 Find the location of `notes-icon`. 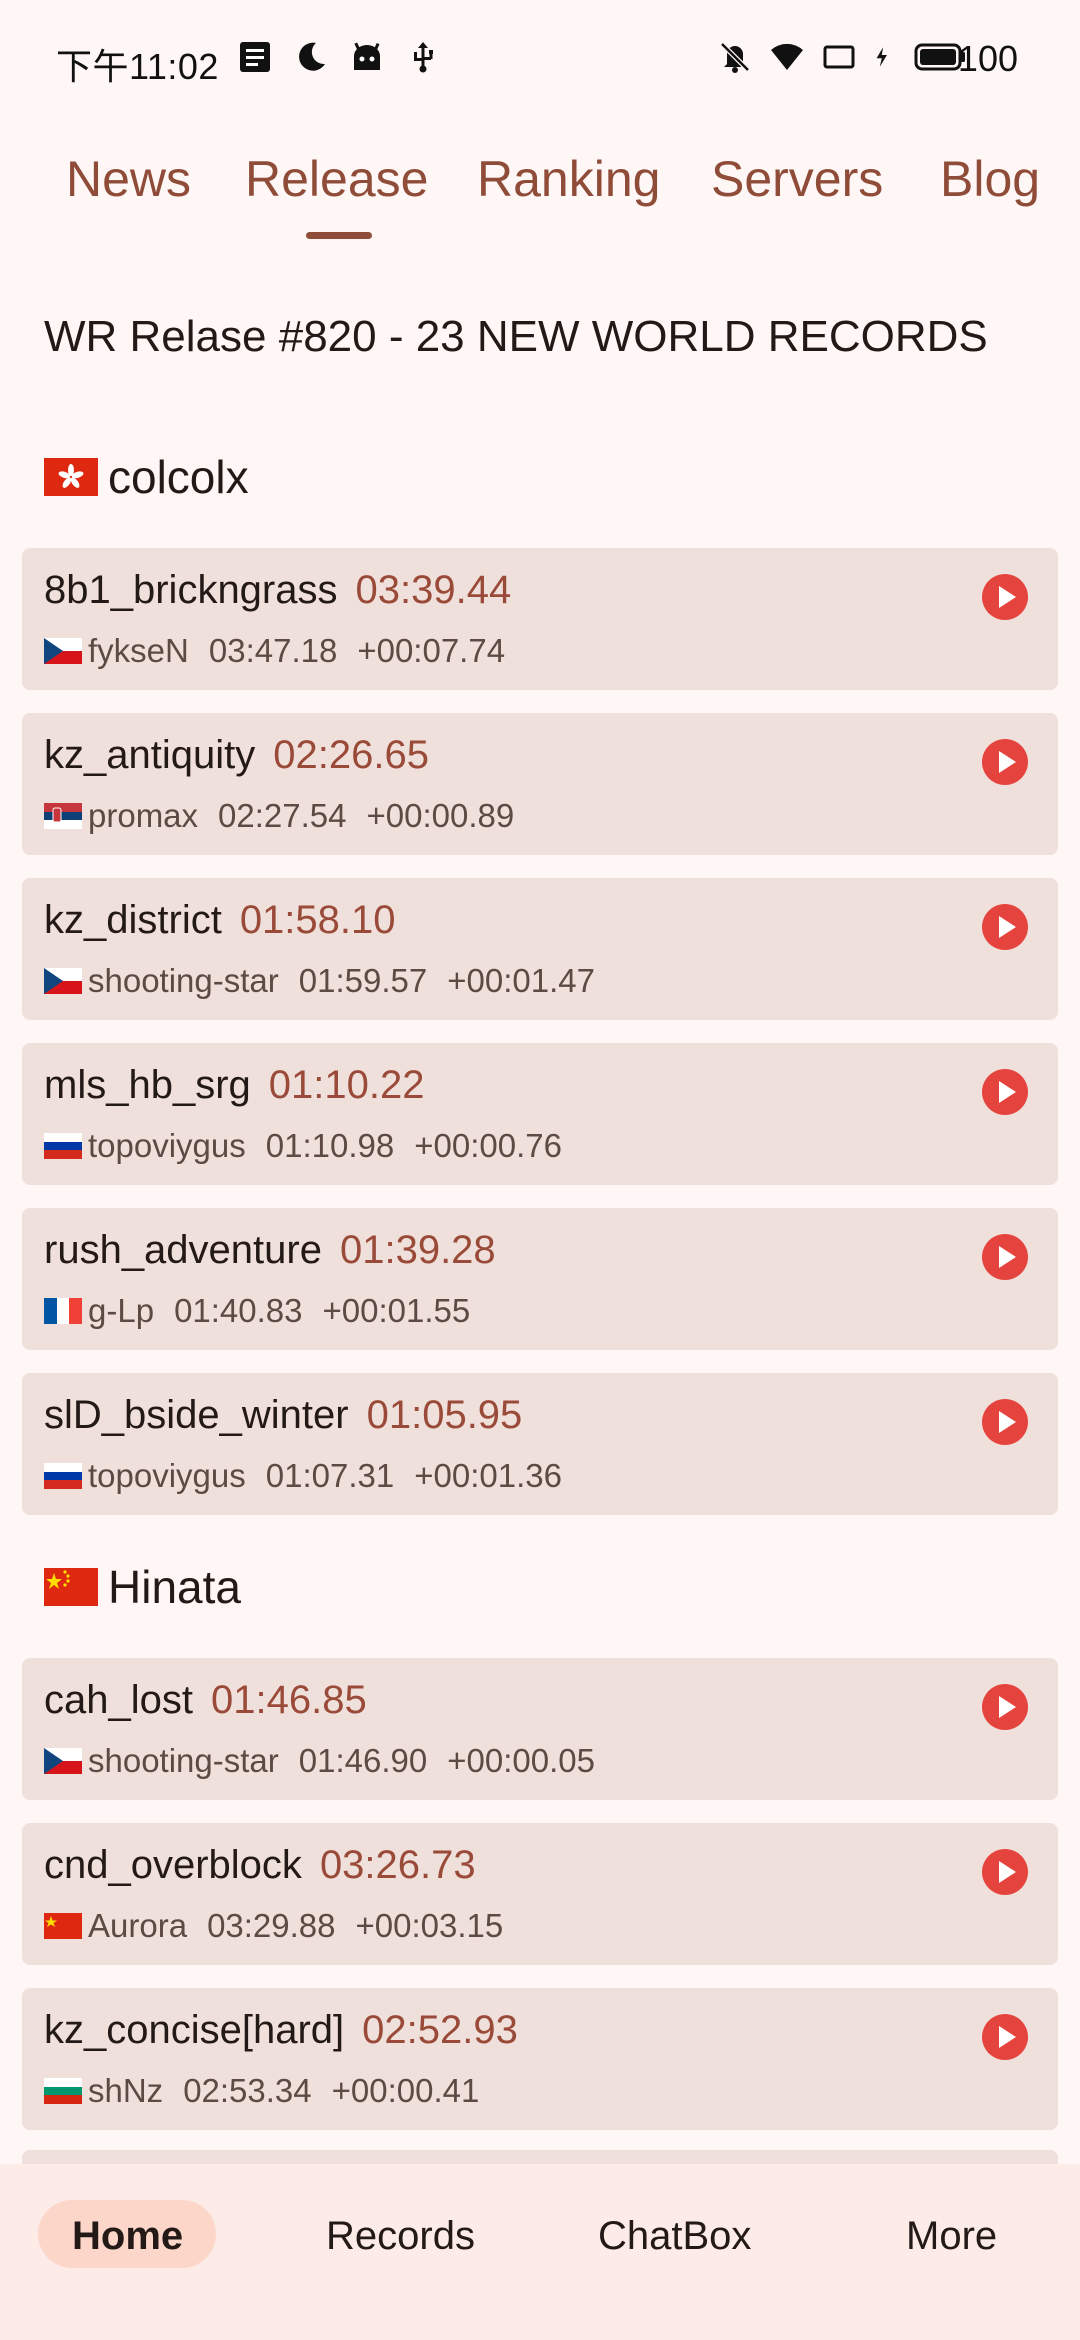

notes-icon is located at coordinates (255, 57).